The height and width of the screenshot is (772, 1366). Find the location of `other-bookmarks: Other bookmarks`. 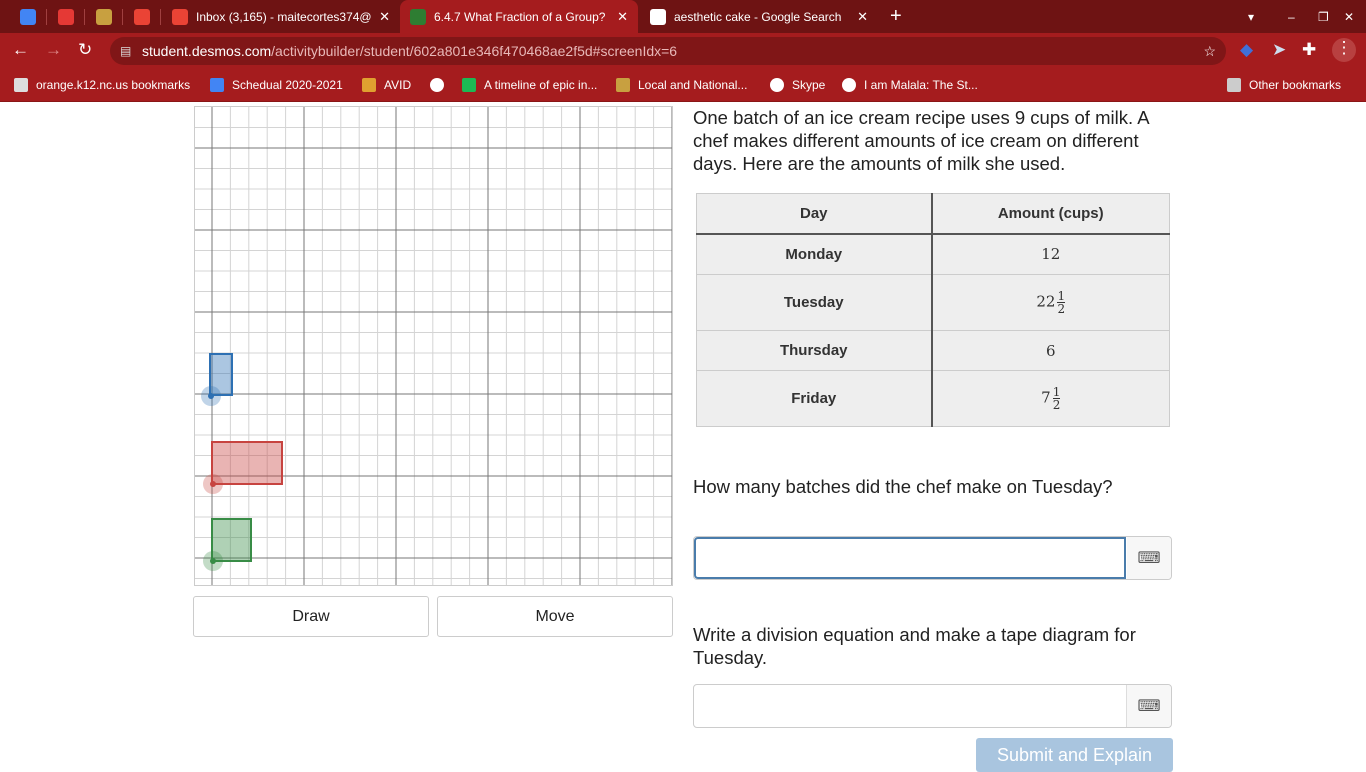

other-bookmarks: Other bookmarks is located at coordinates (1284, 85).